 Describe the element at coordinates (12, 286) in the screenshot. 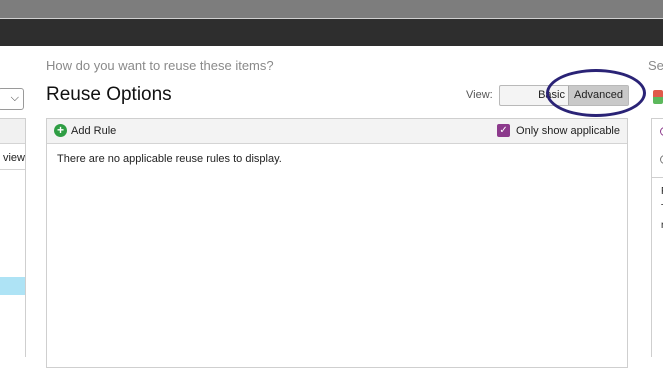

I see `left-list-selected-row` at that location.